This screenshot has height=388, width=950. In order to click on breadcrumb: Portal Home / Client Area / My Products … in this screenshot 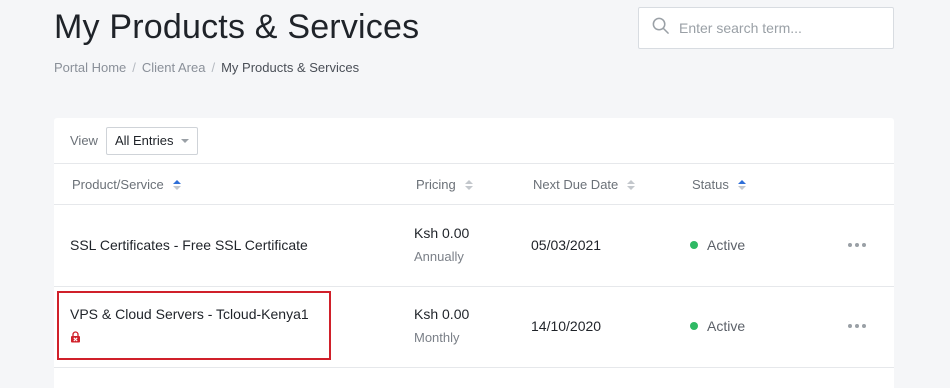, I will do `click(206, 67)`.